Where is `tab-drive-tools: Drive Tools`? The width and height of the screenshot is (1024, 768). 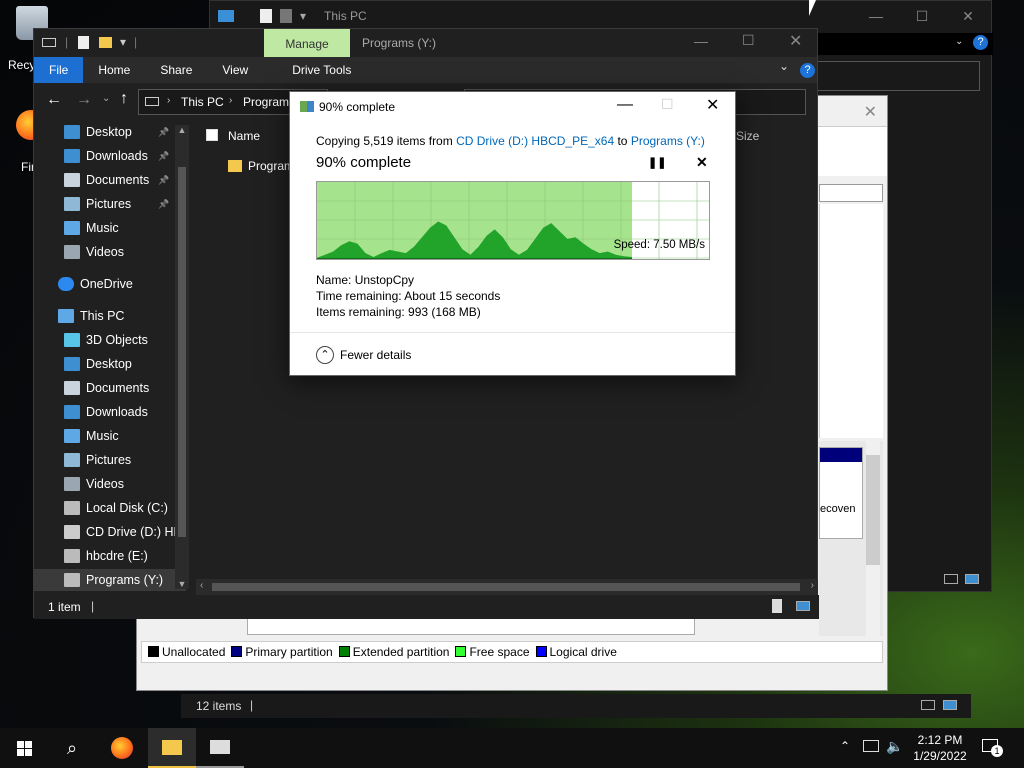
tab-drive-tools: Drive Tools is located at coordinates (321, 70).